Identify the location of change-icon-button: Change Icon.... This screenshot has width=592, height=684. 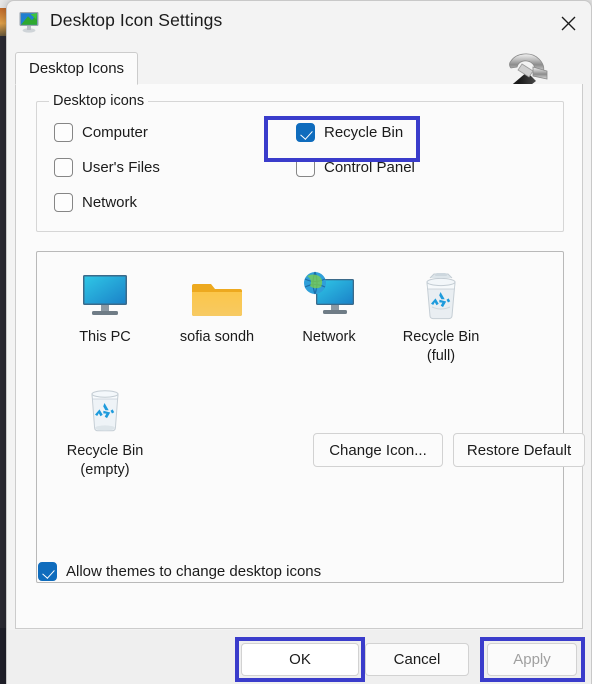
(378, 450).